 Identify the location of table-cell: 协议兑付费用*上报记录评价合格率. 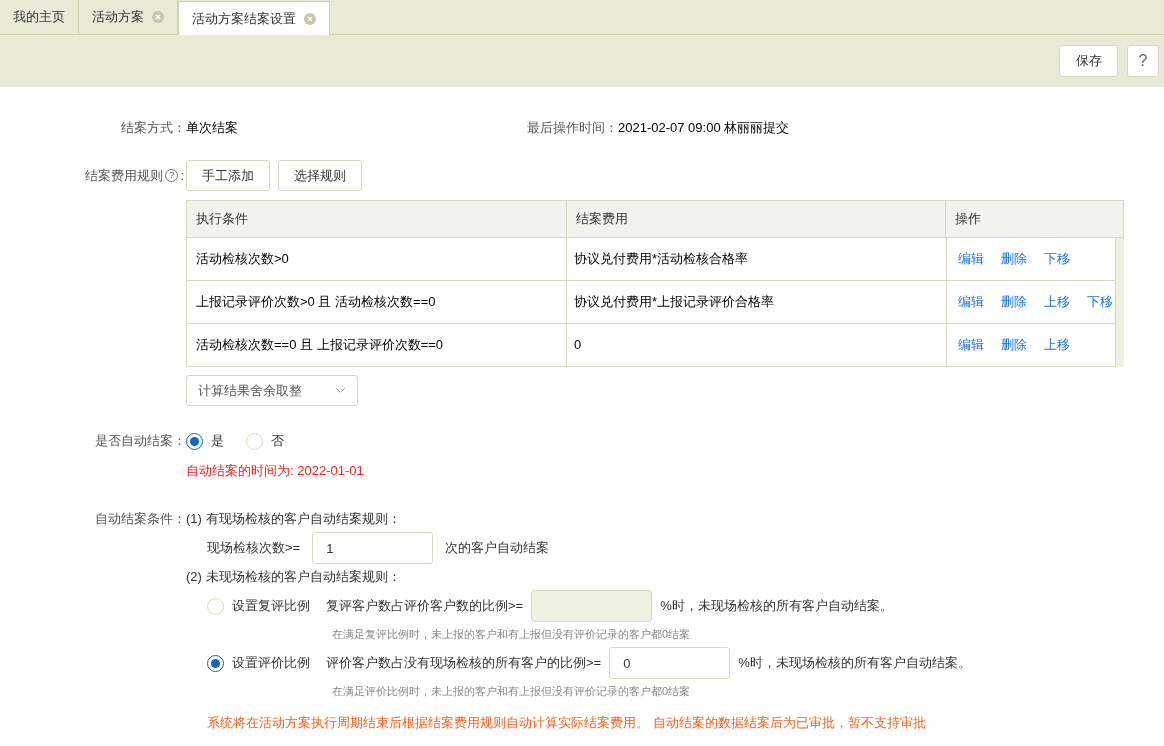
(757, 302).